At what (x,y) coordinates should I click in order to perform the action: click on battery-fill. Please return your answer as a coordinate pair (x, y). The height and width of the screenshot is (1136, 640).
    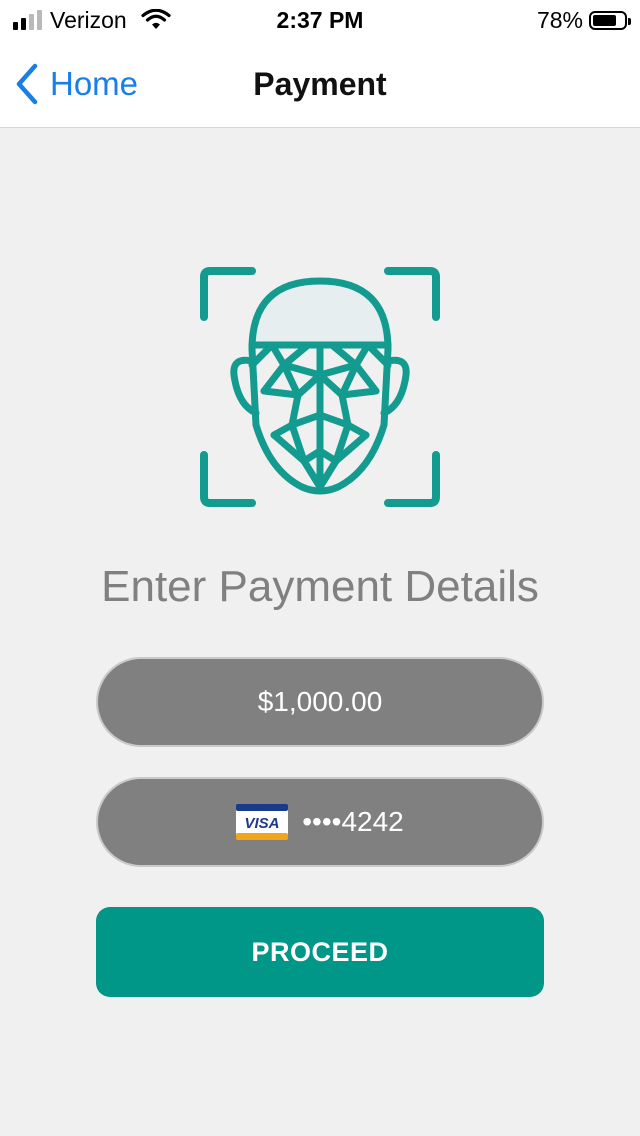
    Looking at the image, I should click on (605, 20).